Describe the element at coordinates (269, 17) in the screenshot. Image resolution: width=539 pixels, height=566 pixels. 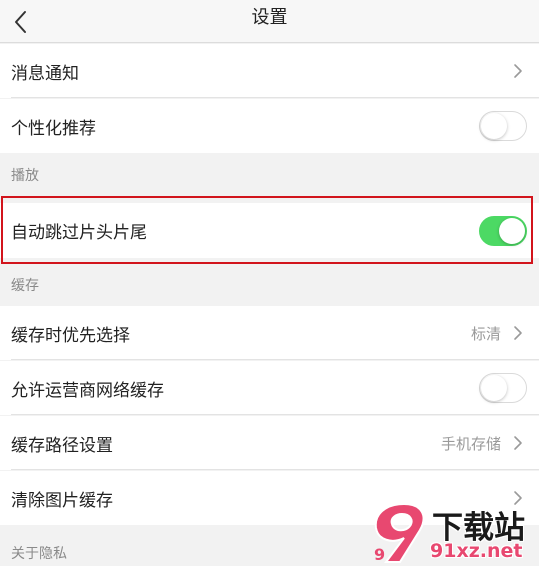
I see `page-title: 设置` at that location.